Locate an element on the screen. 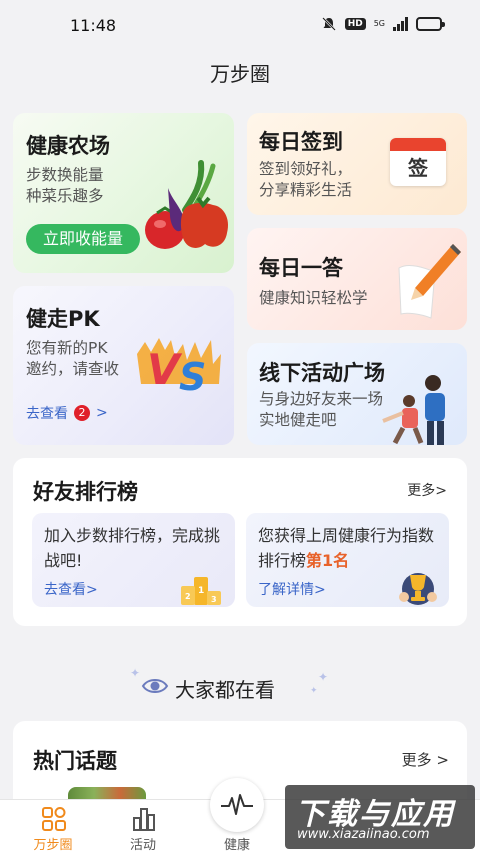  home-grid-icon is located at coordinates (54, 819).